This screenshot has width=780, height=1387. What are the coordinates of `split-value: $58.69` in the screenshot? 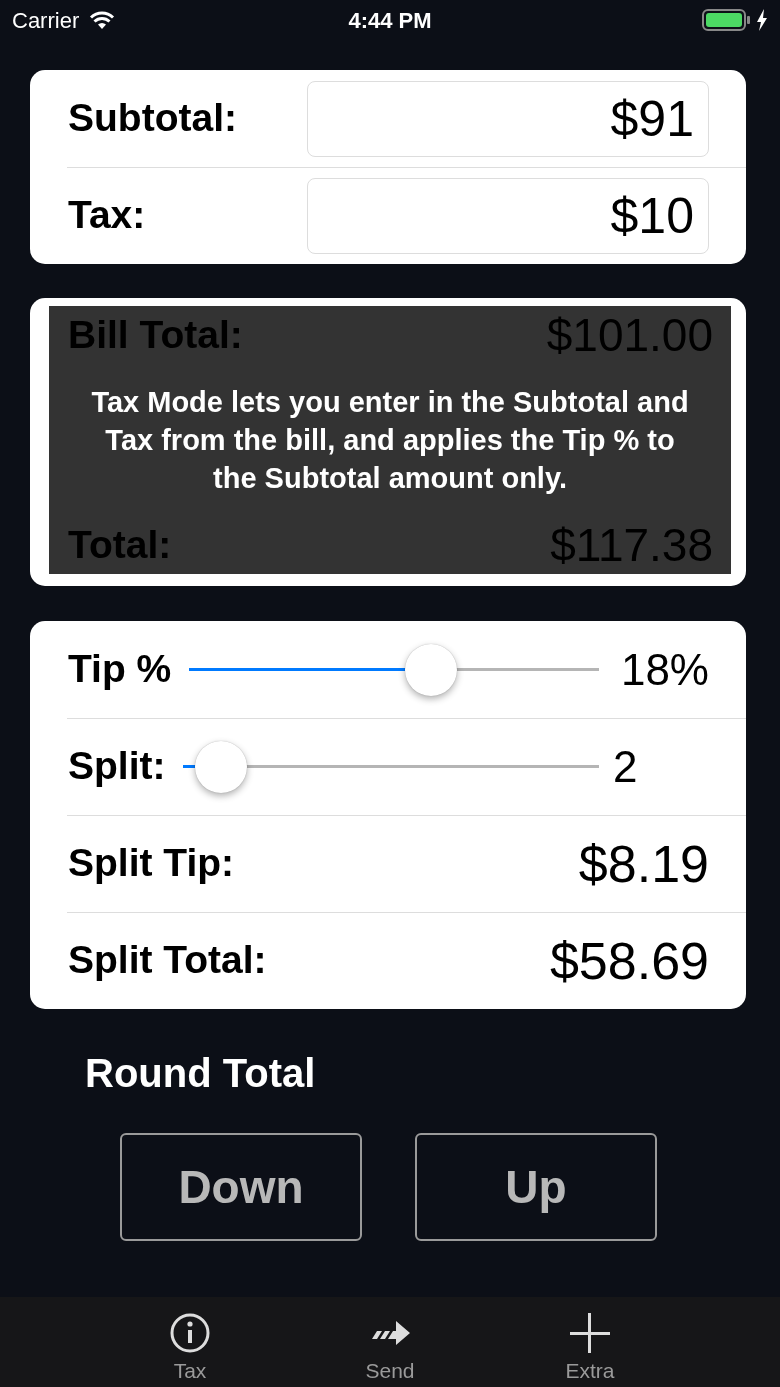 It's located at (629, 961).